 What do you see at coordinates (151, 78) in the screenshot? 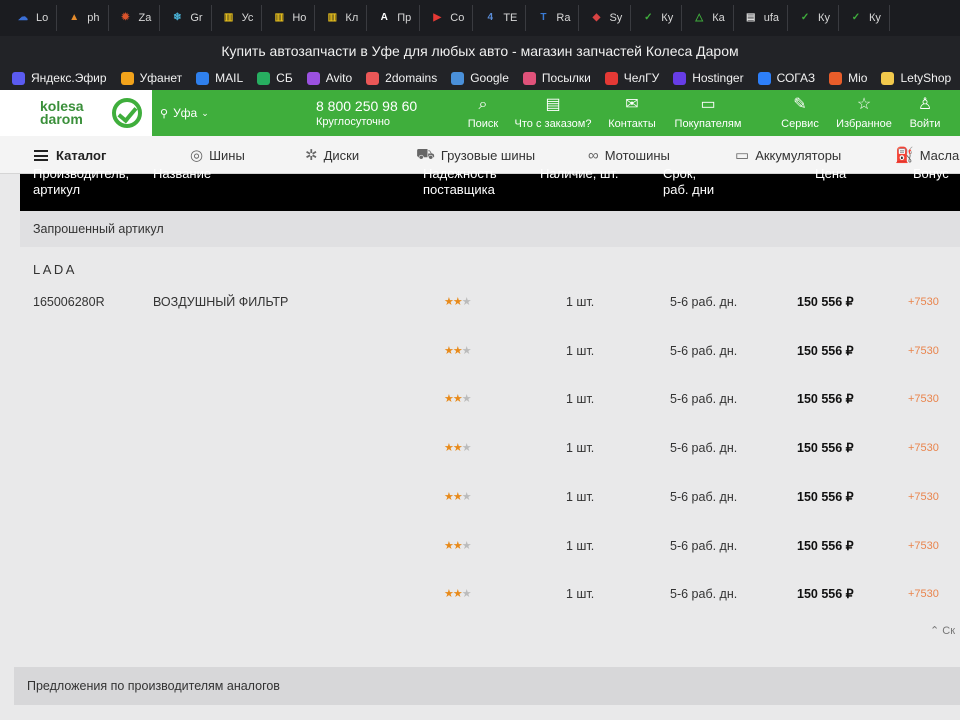
I see `bookmark-item: Уфанет` at bounding box center [151, 78].